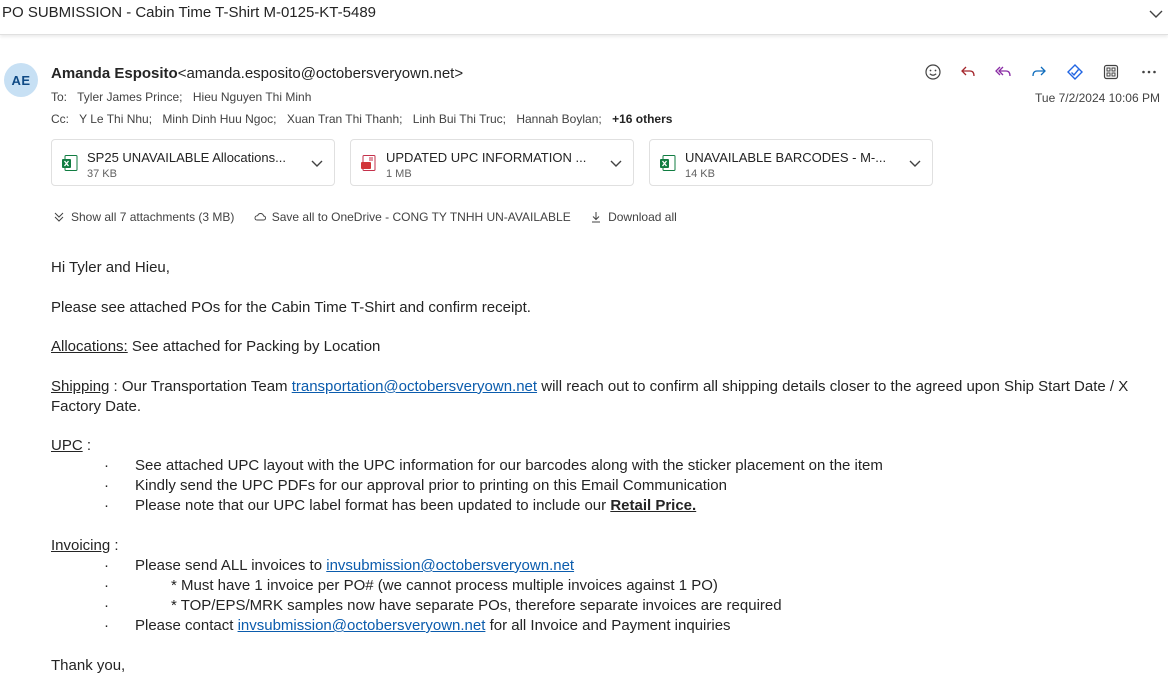 The height and width of the screenshot is (676, 1168). I want to click on to-recipient: Tyler James Prince;, so click(129, 97).